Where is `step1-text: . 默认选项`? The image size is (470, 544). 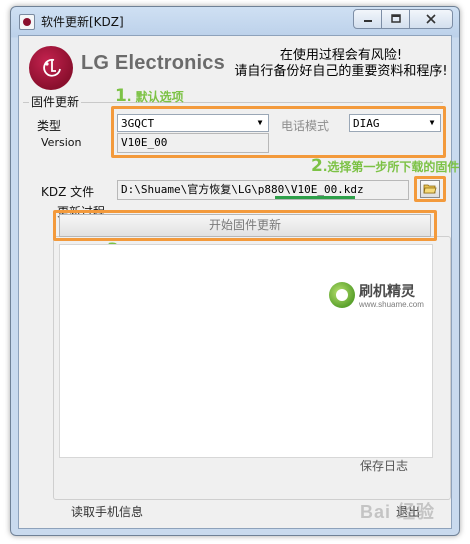 step1-text: . 默认选项 is located at coordinates (155, 97).